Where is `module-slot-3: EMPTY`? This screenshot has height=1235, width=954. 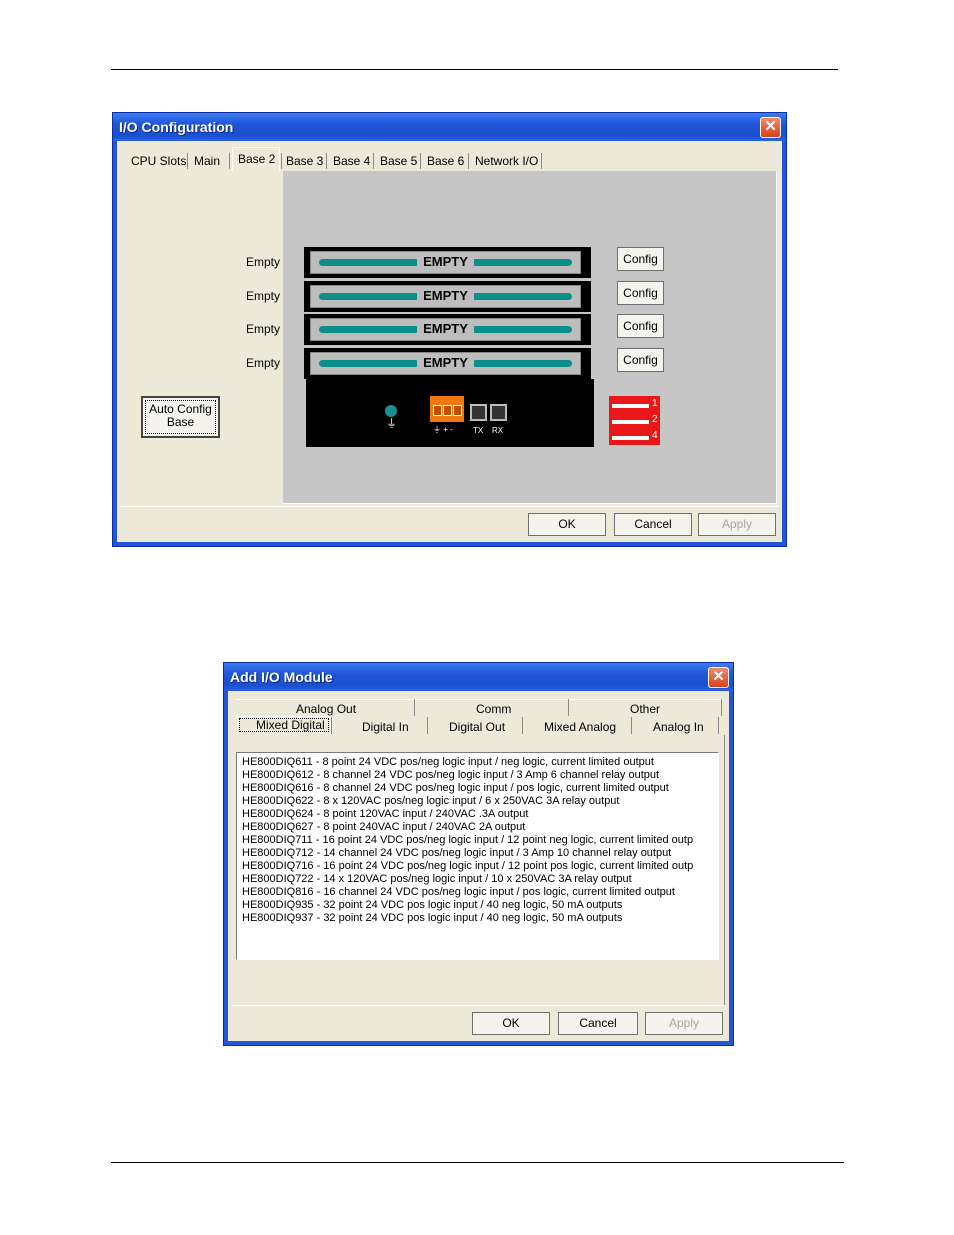
module-slot-3: EMPTY is located at coordinates (447, 329).